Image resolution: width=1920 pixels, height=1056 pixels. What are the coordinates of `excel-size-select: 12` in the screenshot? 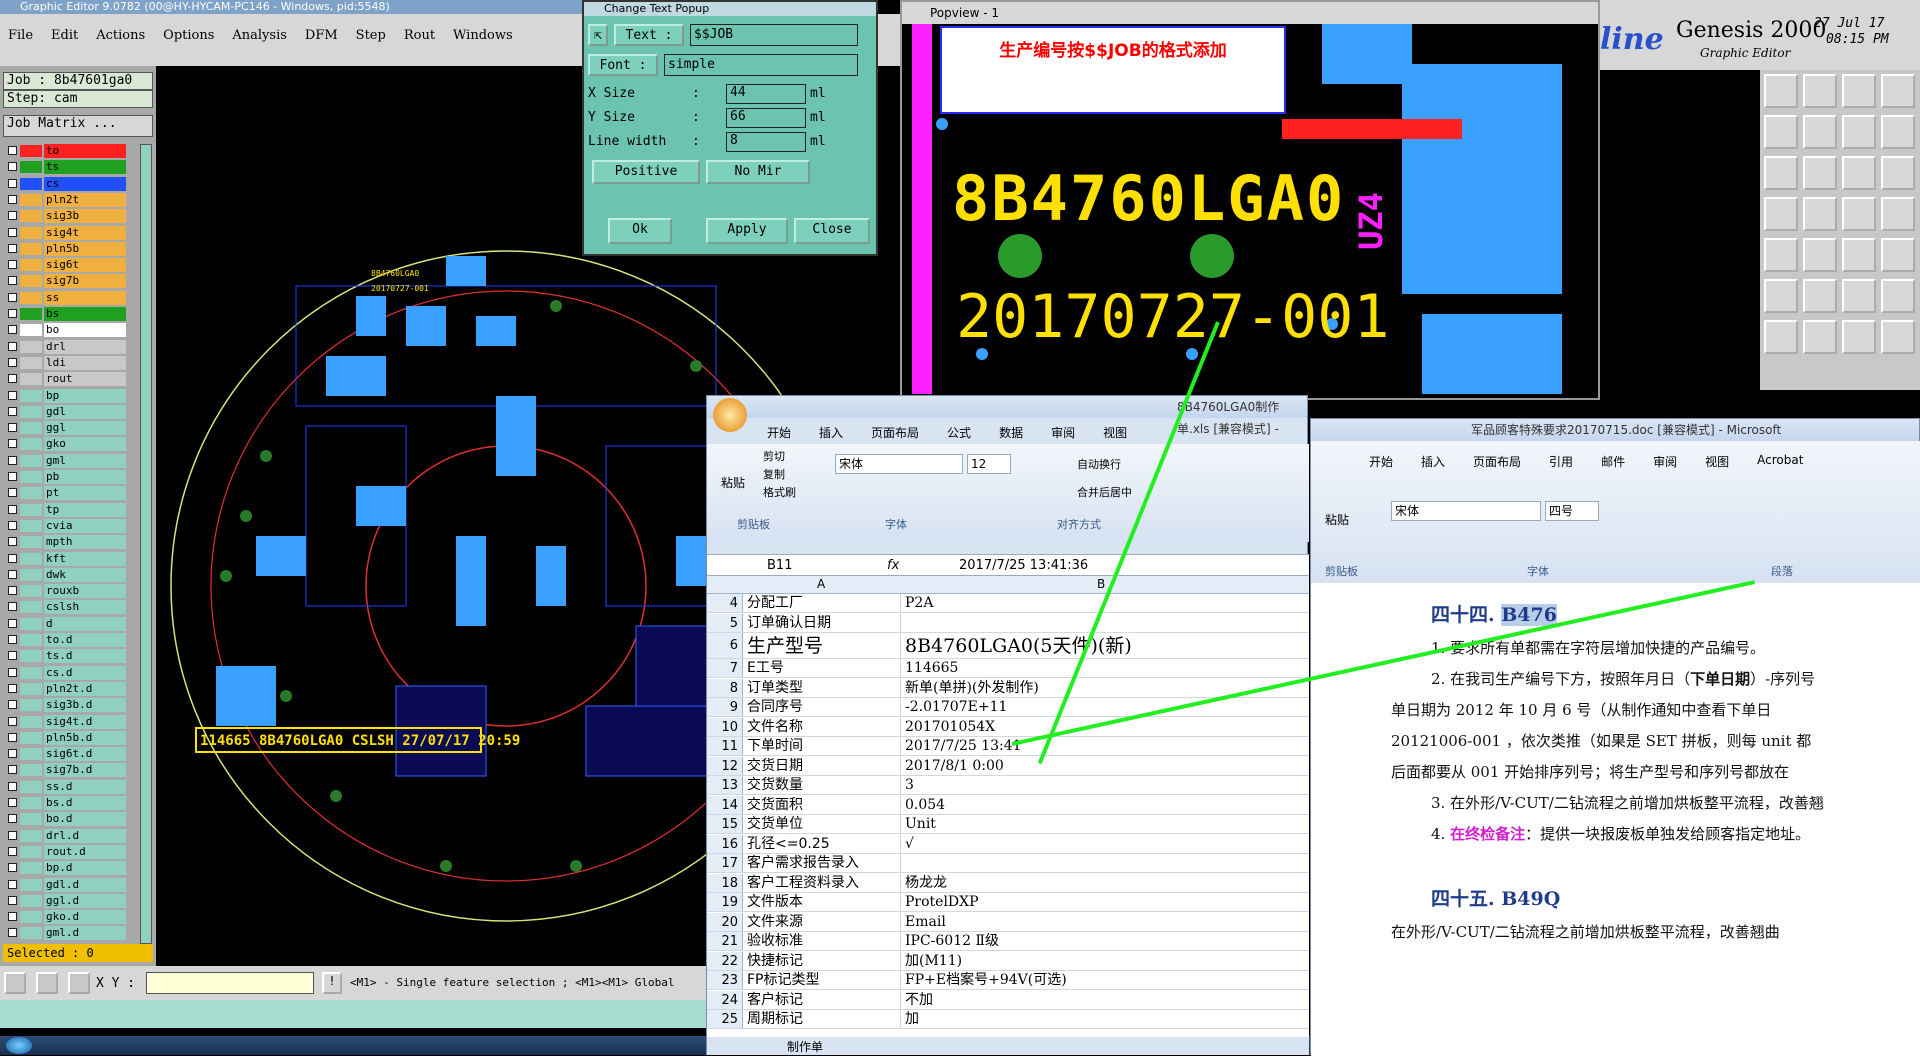 It's located at (989, 464).